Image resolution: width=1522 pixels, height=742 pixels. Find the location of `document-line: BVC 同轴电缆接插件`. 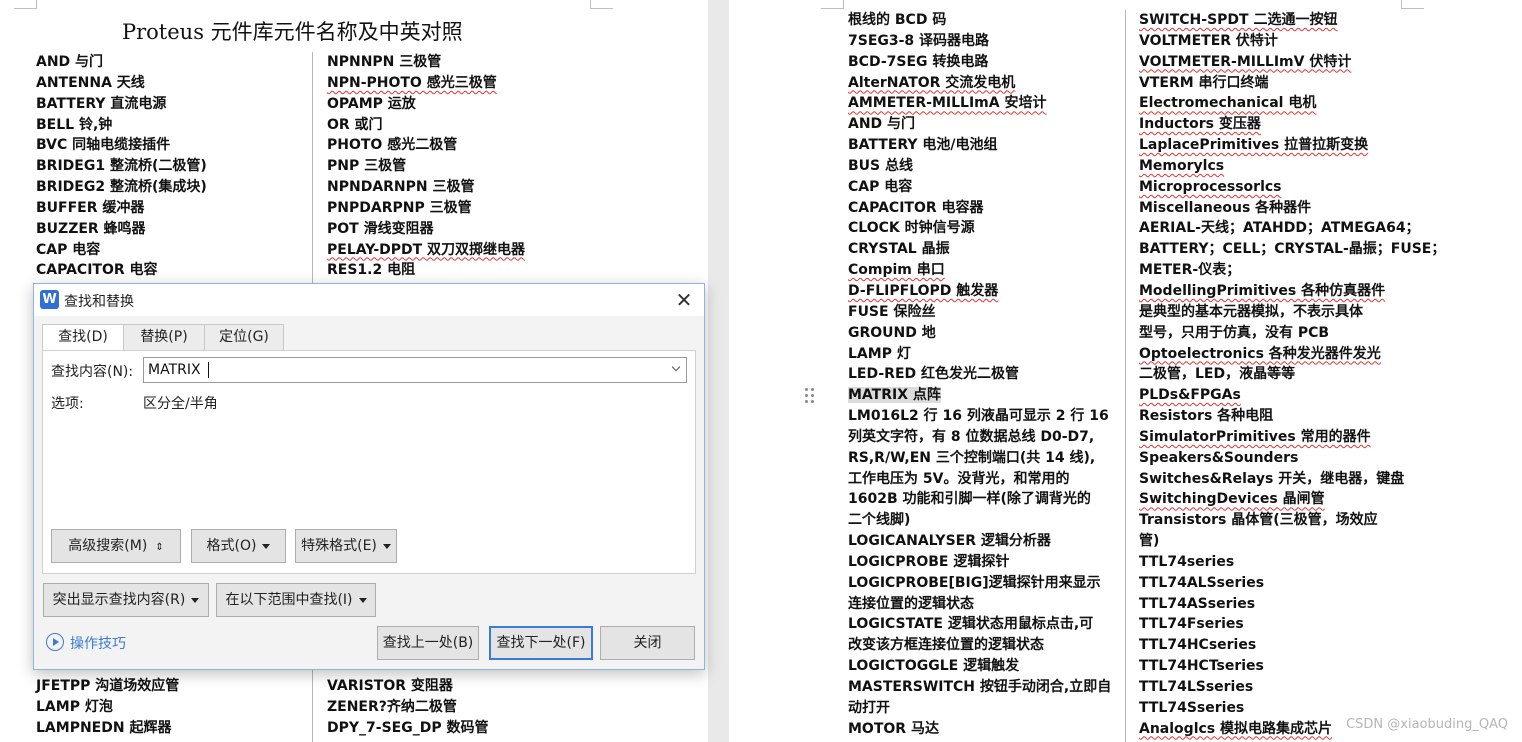

document-line: BVC 同轴电缆接插件 is located at coordinates (121, 145).